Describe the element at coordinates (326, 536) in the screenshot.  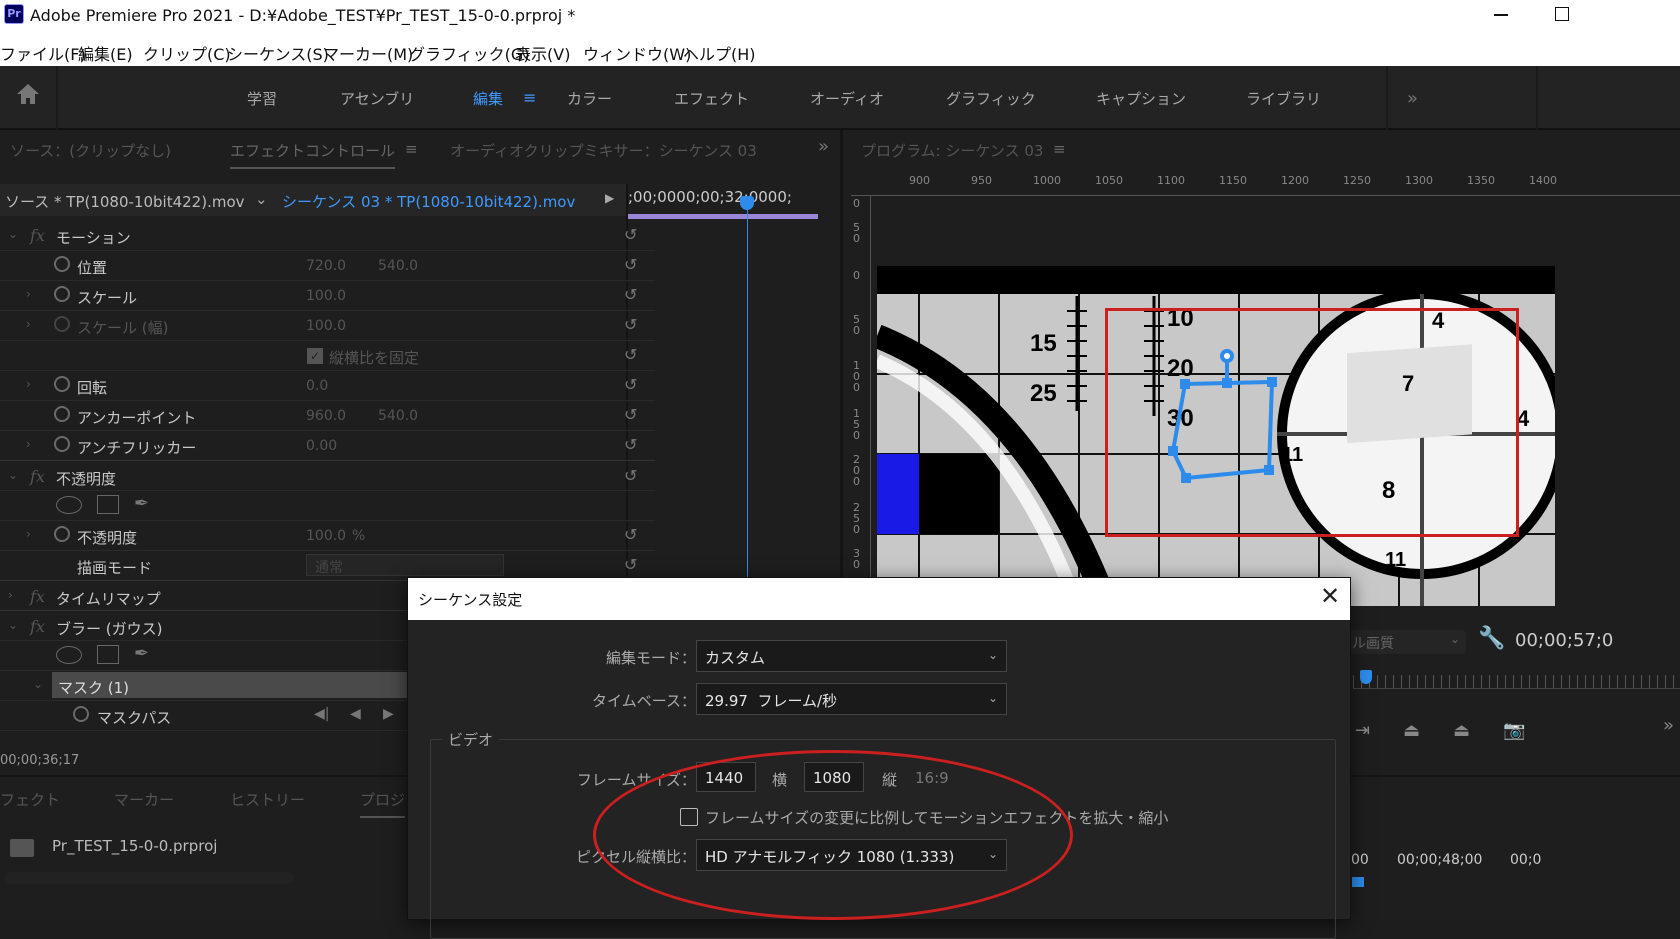
I see `opacity-value: 100.0` at that location.